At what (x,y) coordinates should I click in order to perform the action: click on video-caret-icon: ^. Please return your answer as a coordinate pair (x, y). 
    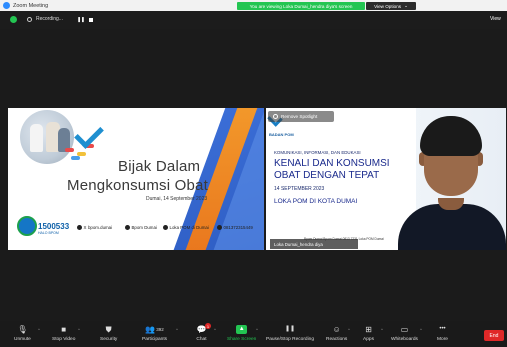
    Looking at the image, I should click on (79, 329).